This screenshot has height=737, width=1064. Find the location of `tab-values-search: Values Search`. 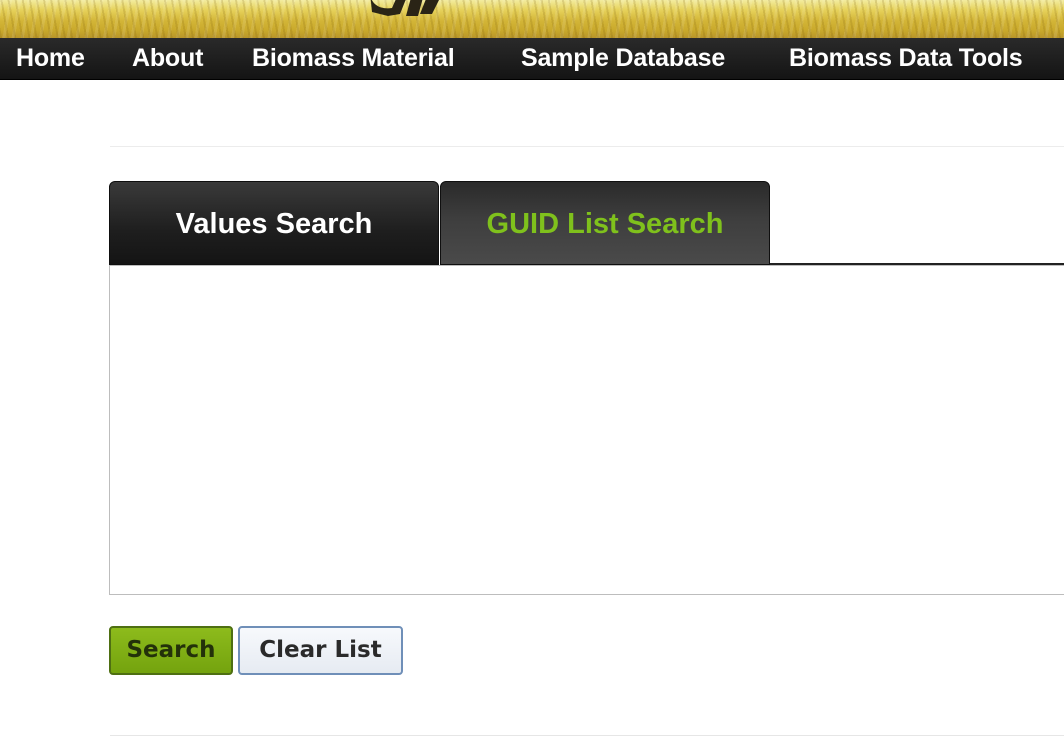

tab-values-search: Values Search is located at coordinates (274, 223).